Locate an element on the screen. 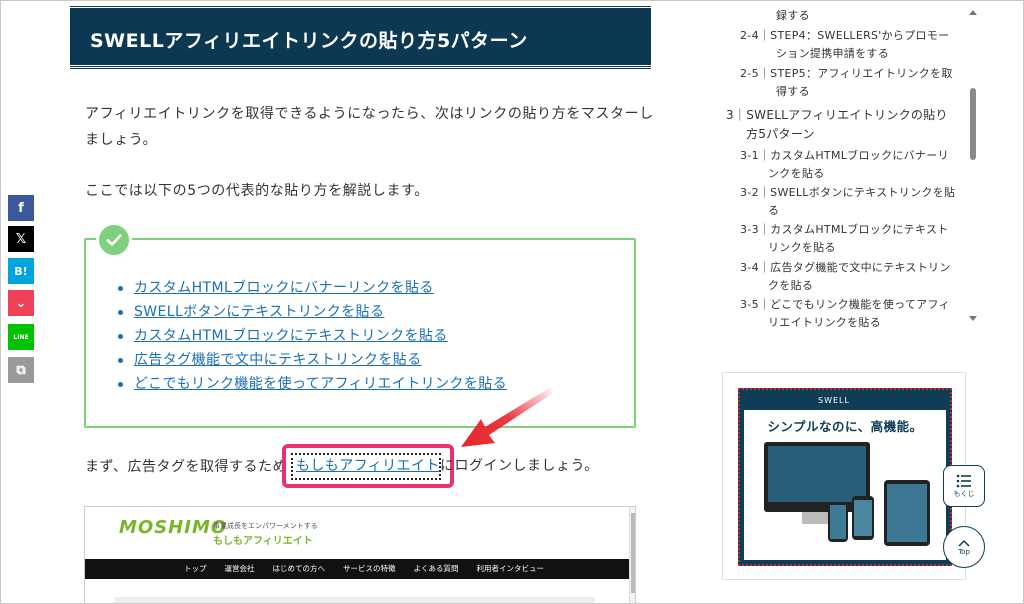 The height and width of the screenshot is (604, 1024). back-to-top-button: Top is located at coordinates (964, 547).